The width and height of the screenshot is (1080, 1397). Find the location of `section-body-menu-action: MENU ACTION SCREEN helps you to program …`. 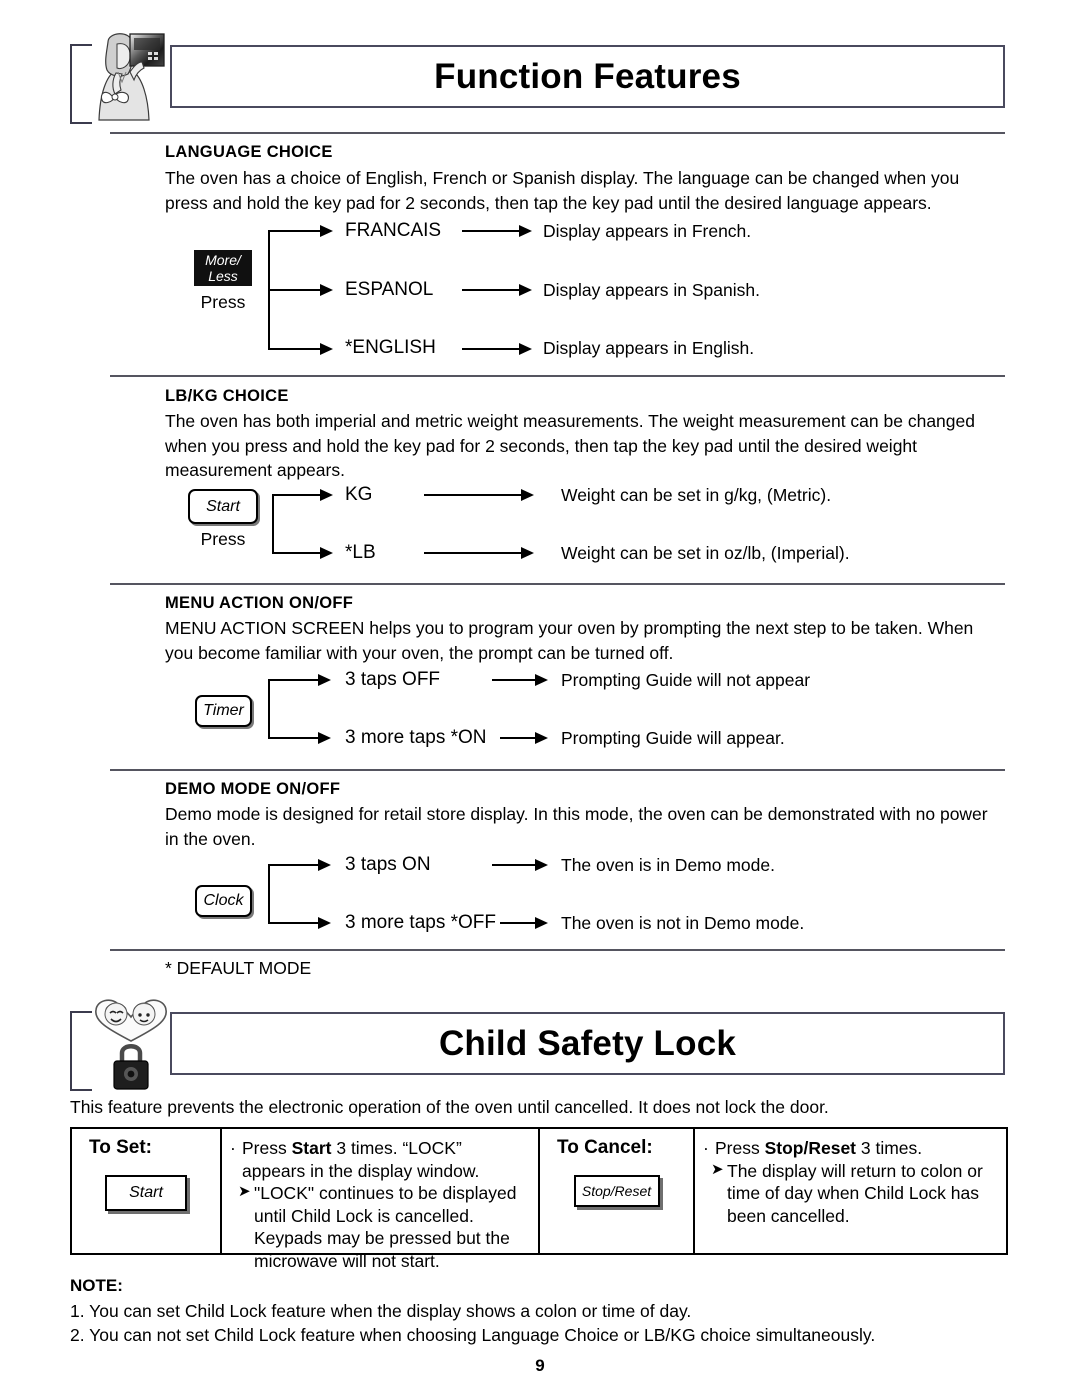

section-body-menu-action: MENU ACTION SCREEN helps you to program … is located at coordinates (569, 640).